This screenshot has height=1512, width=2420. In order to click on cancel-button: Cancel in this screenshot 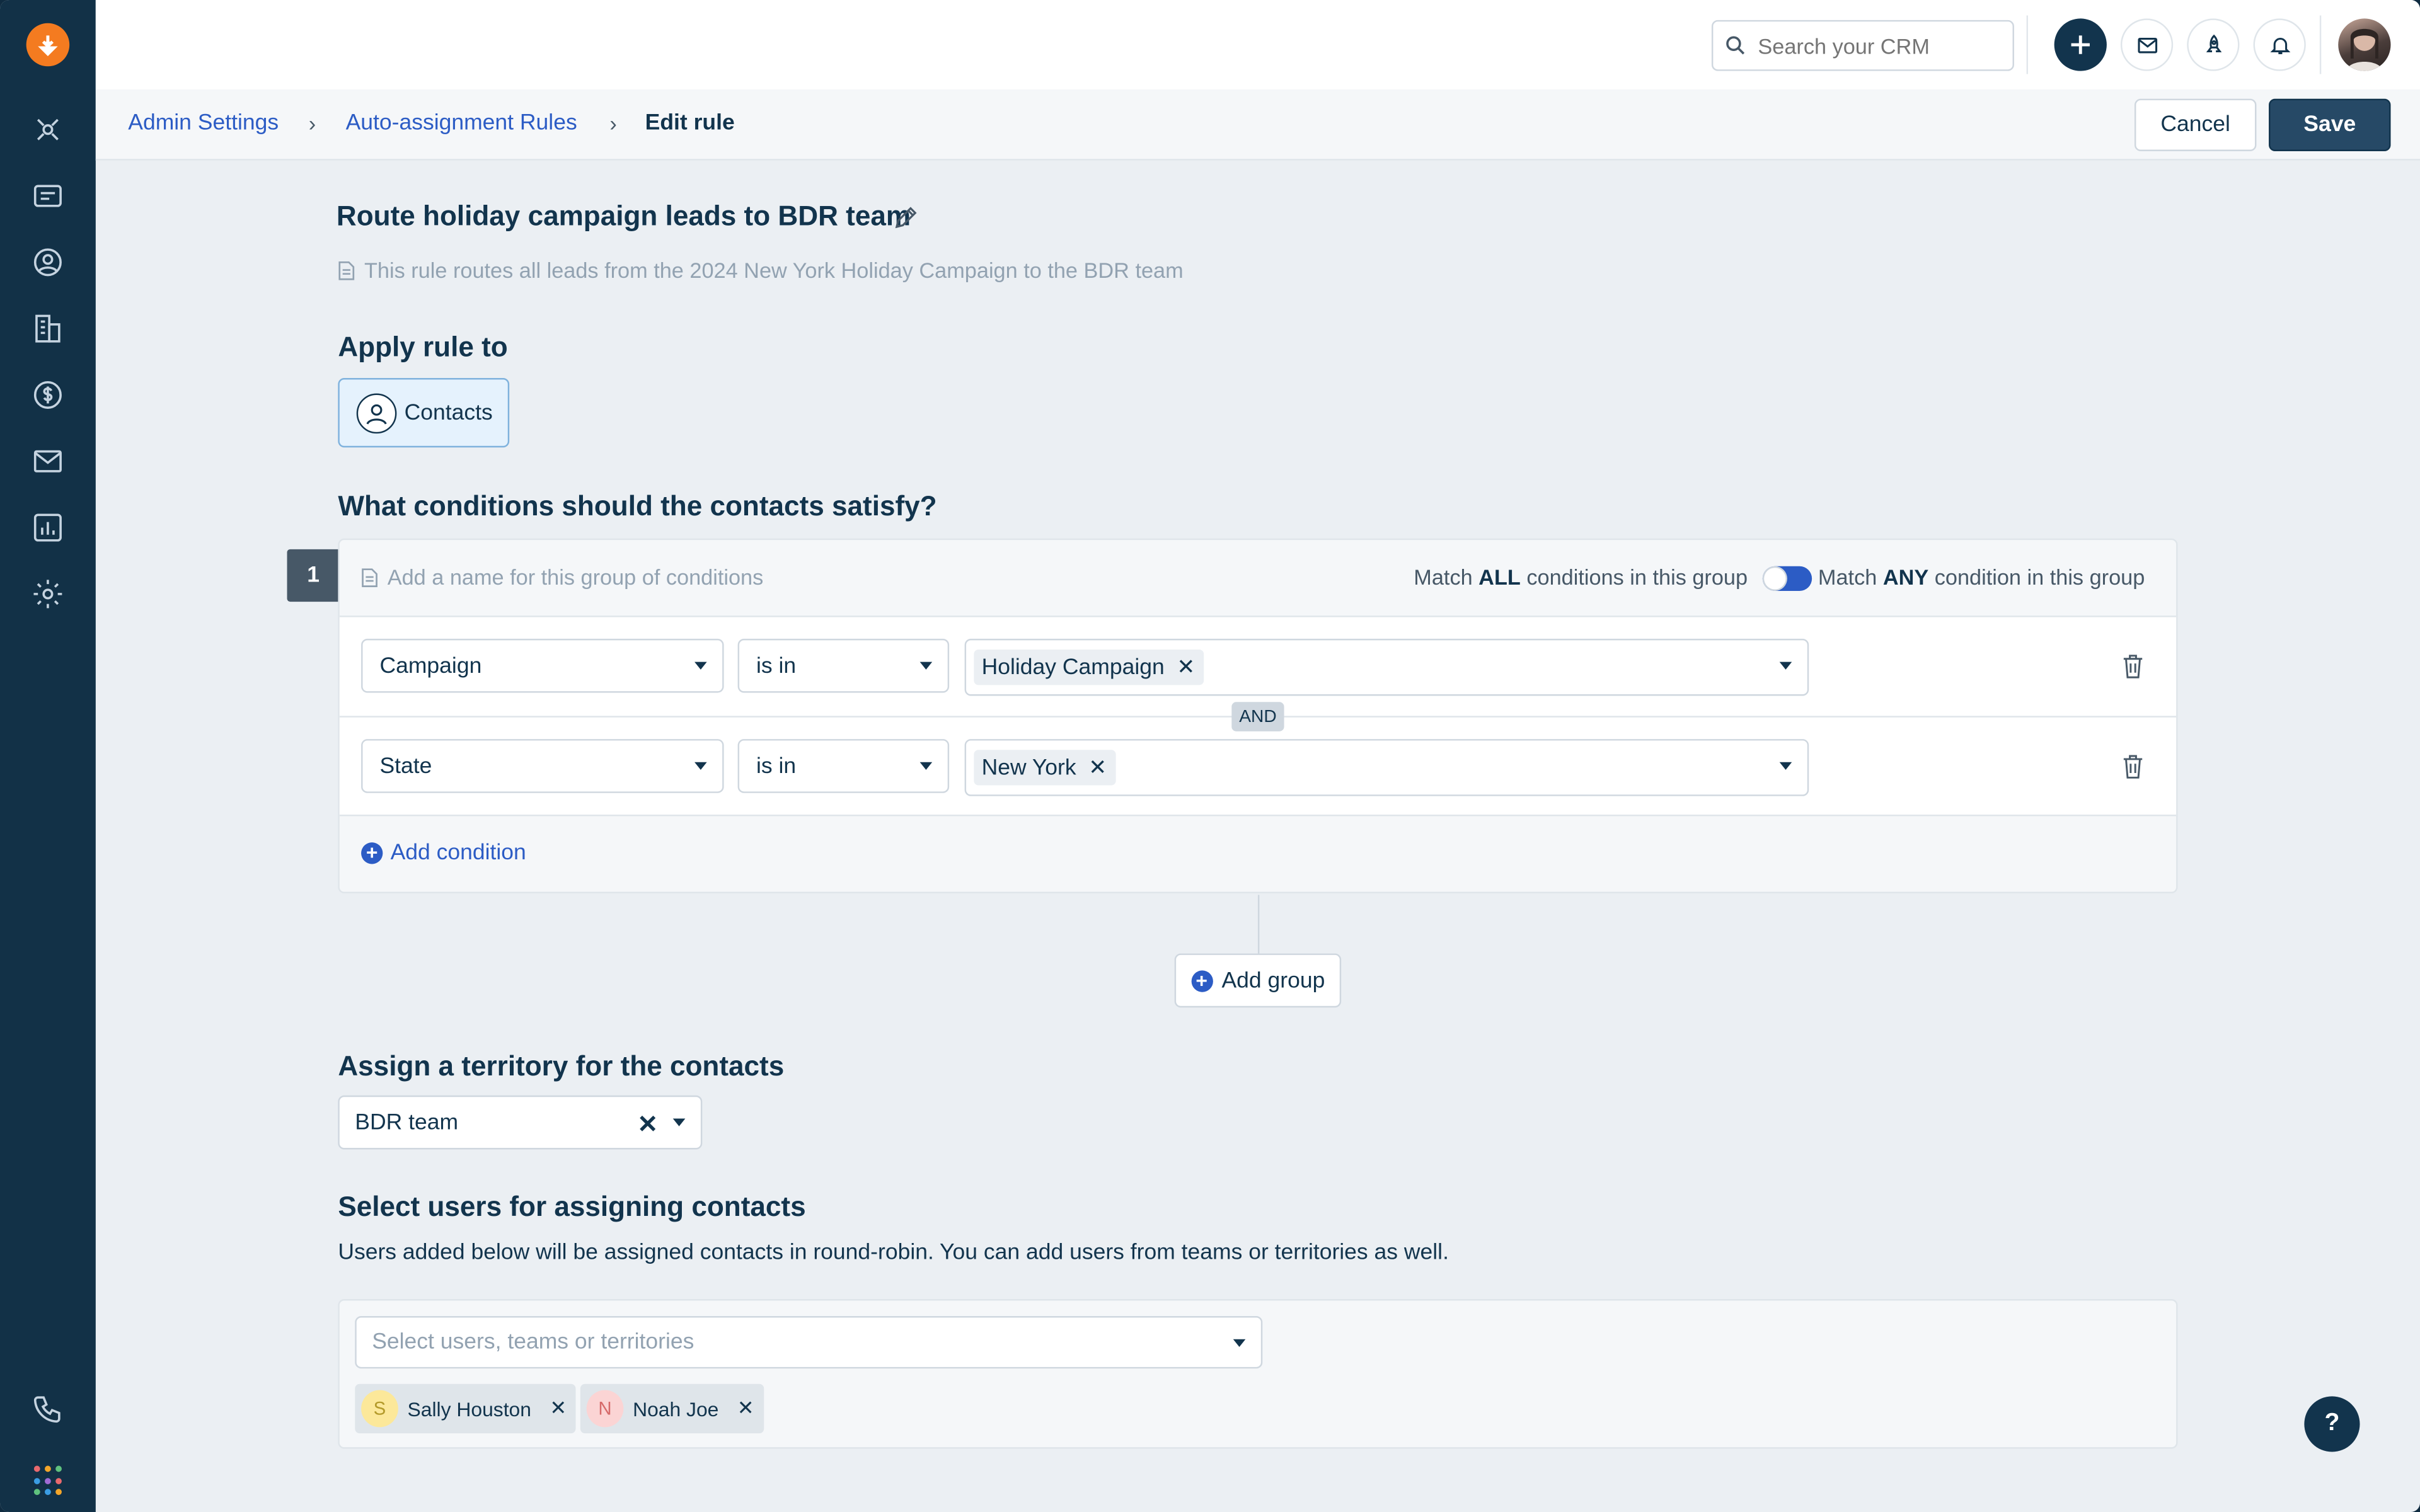, I will do `click(2195, 125)`.